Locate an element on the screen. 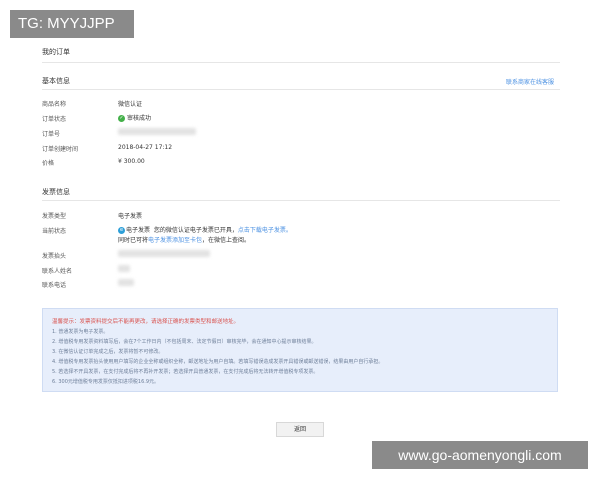  notice-item: 3. 在微信认证订单完成之后，发票将暂不可修改。 is located at coordinates (108, 352).